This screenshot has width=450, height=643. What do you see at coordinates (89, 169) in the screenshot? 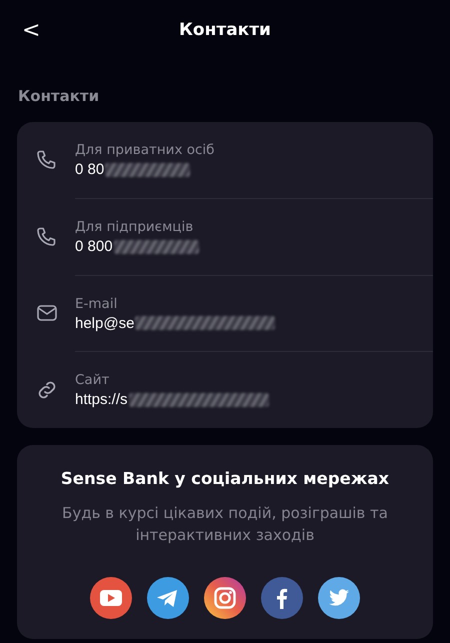
I see `contact-value: 0 80` at bounding box center [89, 169].